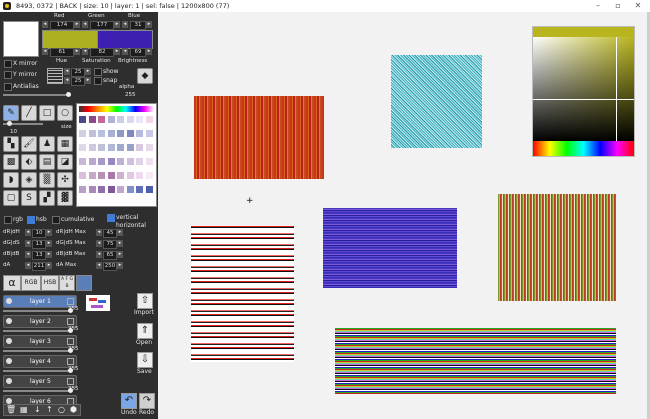  Describe the element at coordinates (67, 283) in the screenshot. I see `afgb-mode-button: A F G B` at that location.